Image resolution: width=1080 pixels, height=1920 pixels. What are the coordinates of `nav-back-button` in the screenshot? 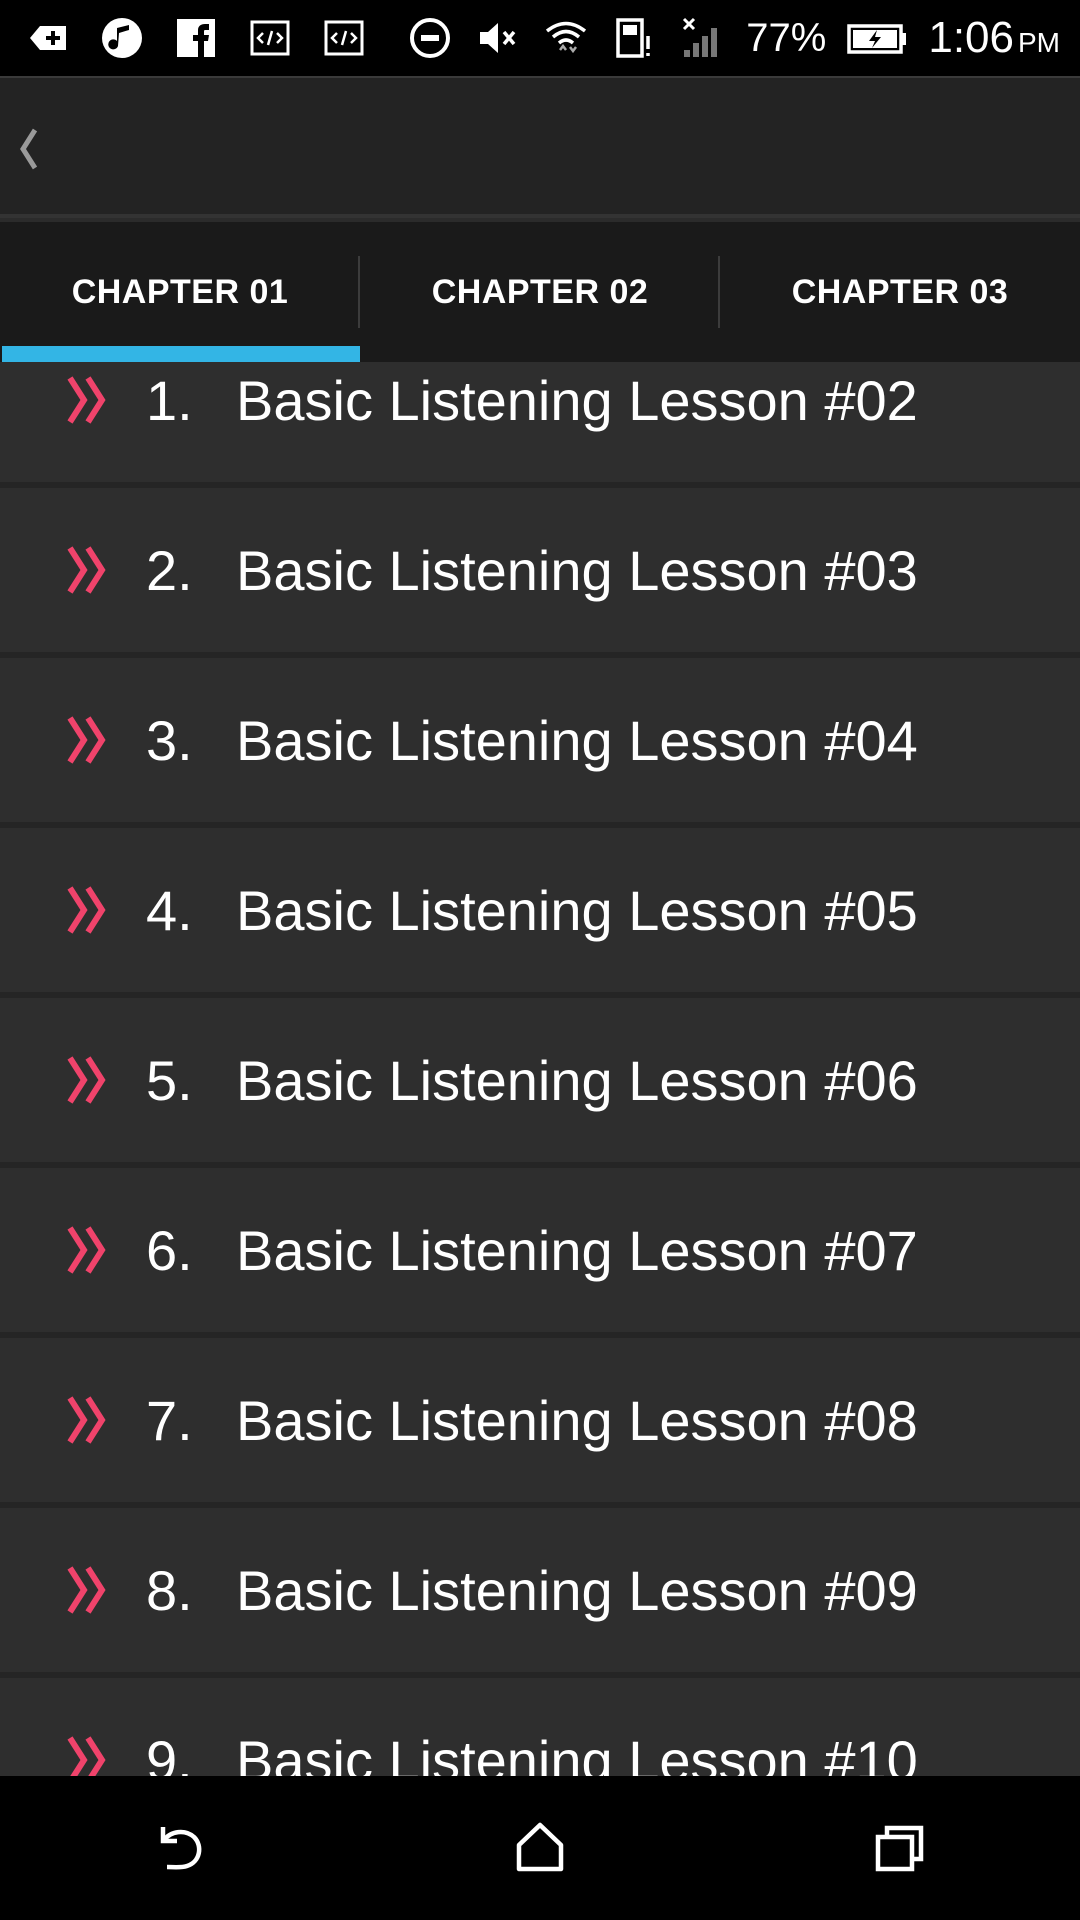 It's located at (180, 1848).